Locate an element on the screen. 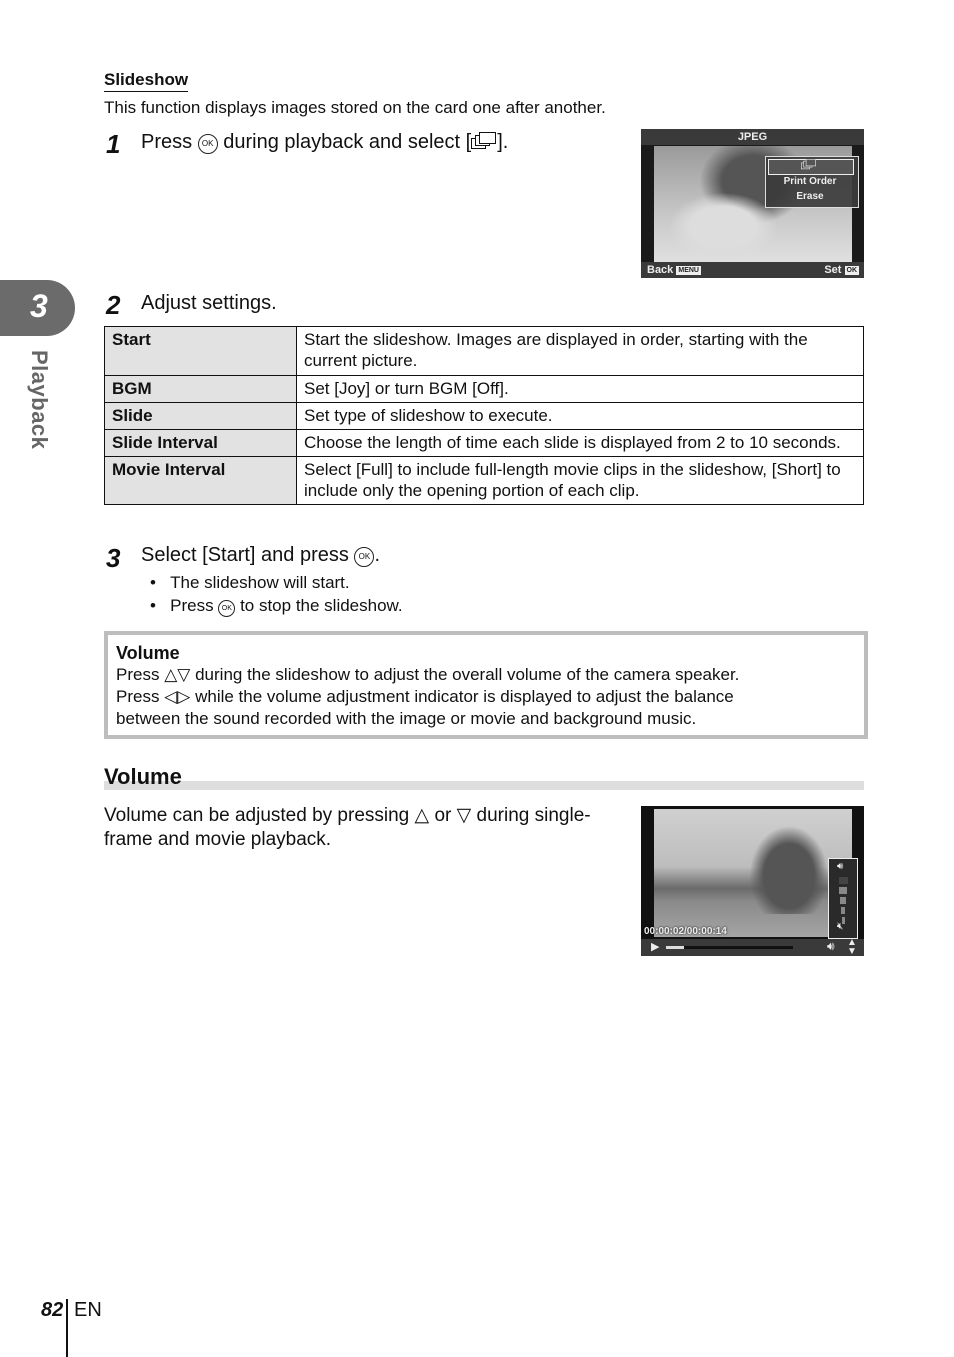 The width and height of the screenshot is (954, 1357). step-1-text-end: ]. is located at coordinates (503, 142).